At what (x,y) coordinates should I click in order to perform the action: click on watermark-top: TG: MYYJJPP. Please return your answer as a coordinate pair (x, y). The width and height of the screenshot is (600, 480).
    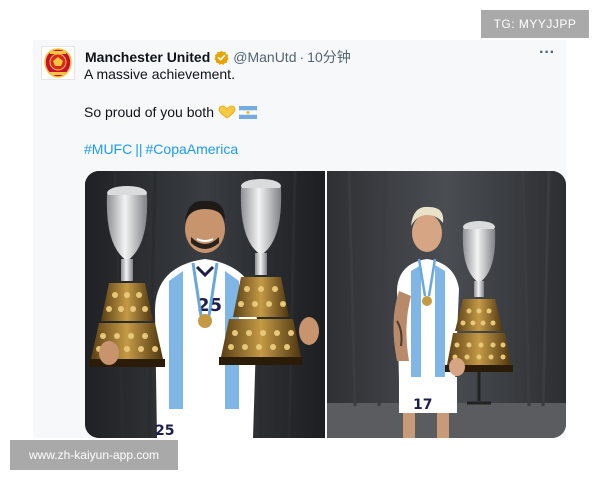
    Looking at the image, I should click on (535, 24).